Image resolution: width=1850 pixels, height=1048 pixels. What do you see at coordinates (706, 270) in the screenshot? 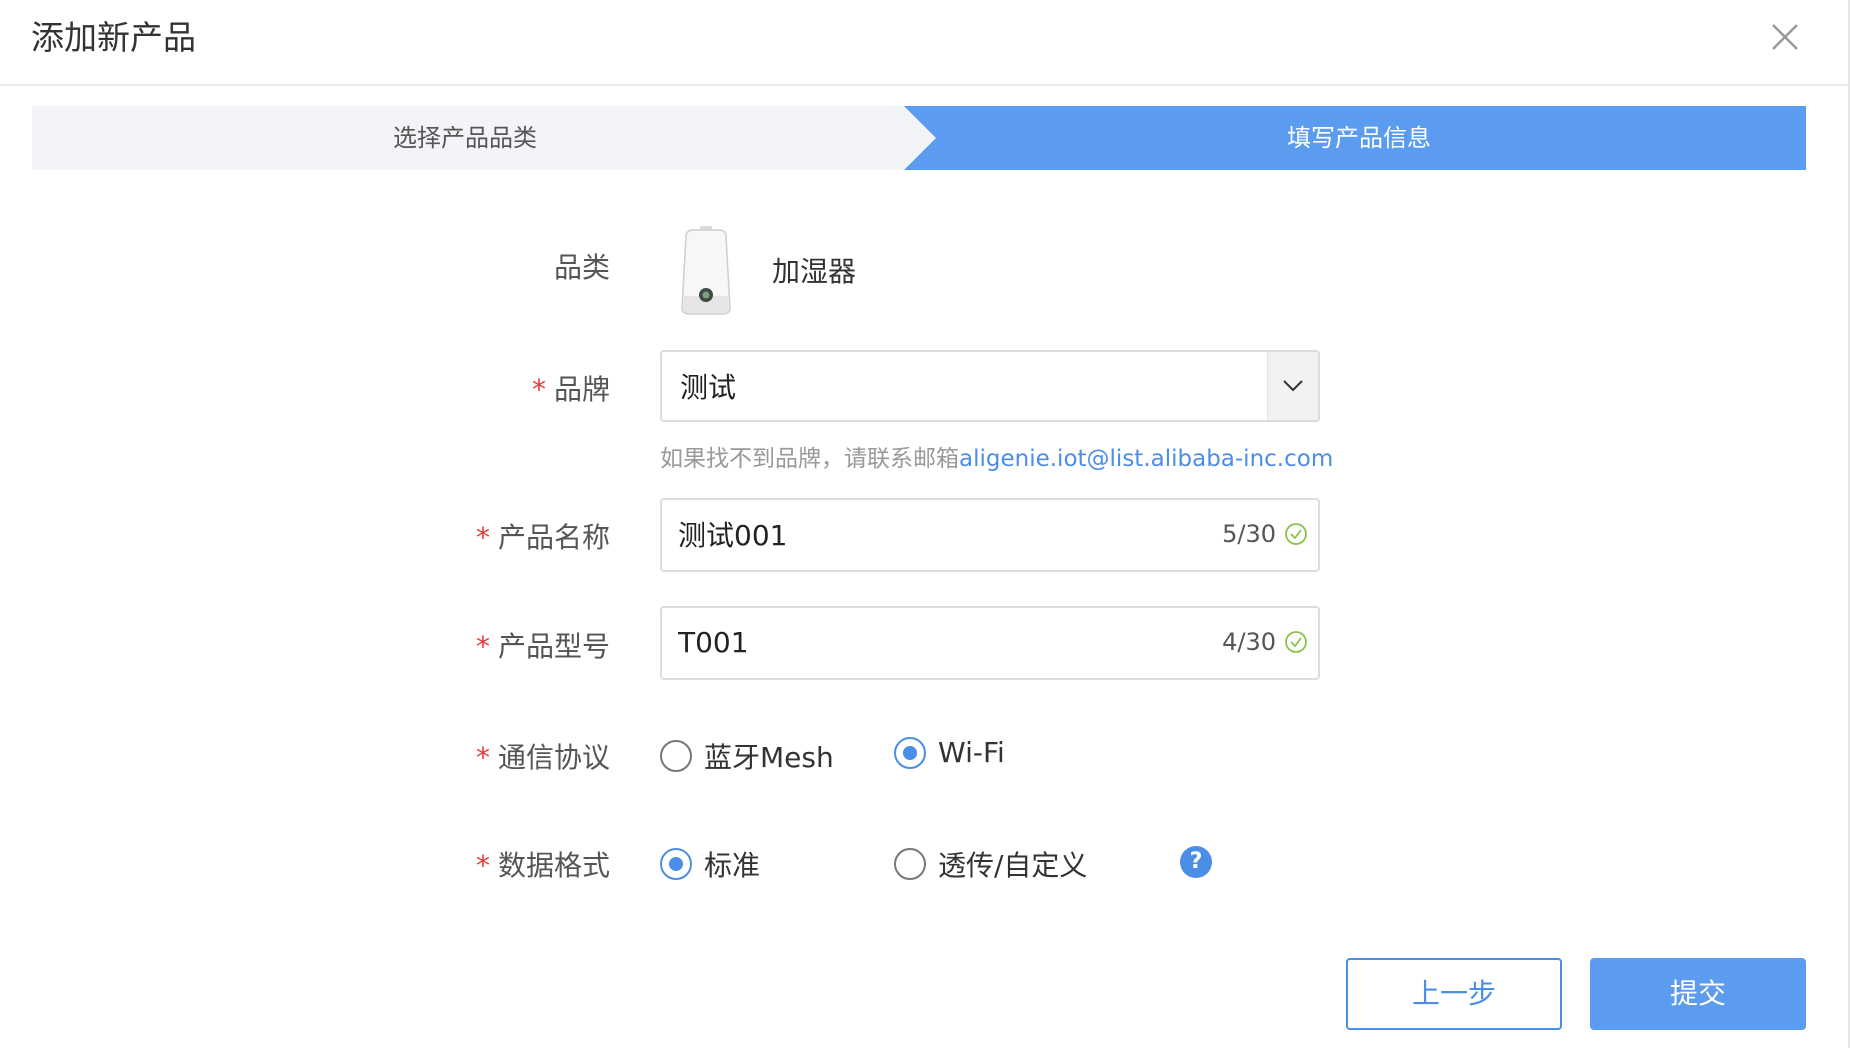
I see `humidifier-image` at bounding box center [706, 270].